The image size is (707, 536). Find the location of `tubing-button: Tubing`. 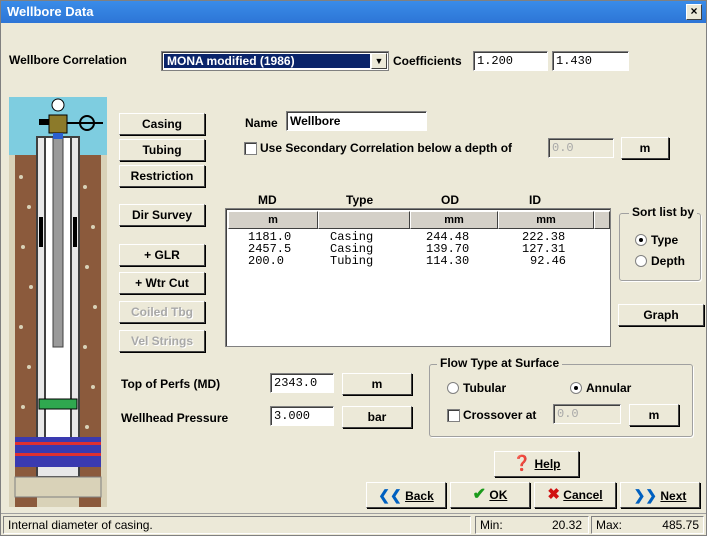

tubing-button: Tubing is located at coordinates (162, 150).